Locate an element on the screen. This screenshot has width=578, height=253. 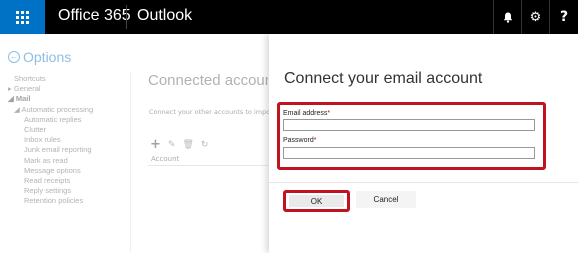
refresh-icon: ↻ is located at coordinates (205, 145).